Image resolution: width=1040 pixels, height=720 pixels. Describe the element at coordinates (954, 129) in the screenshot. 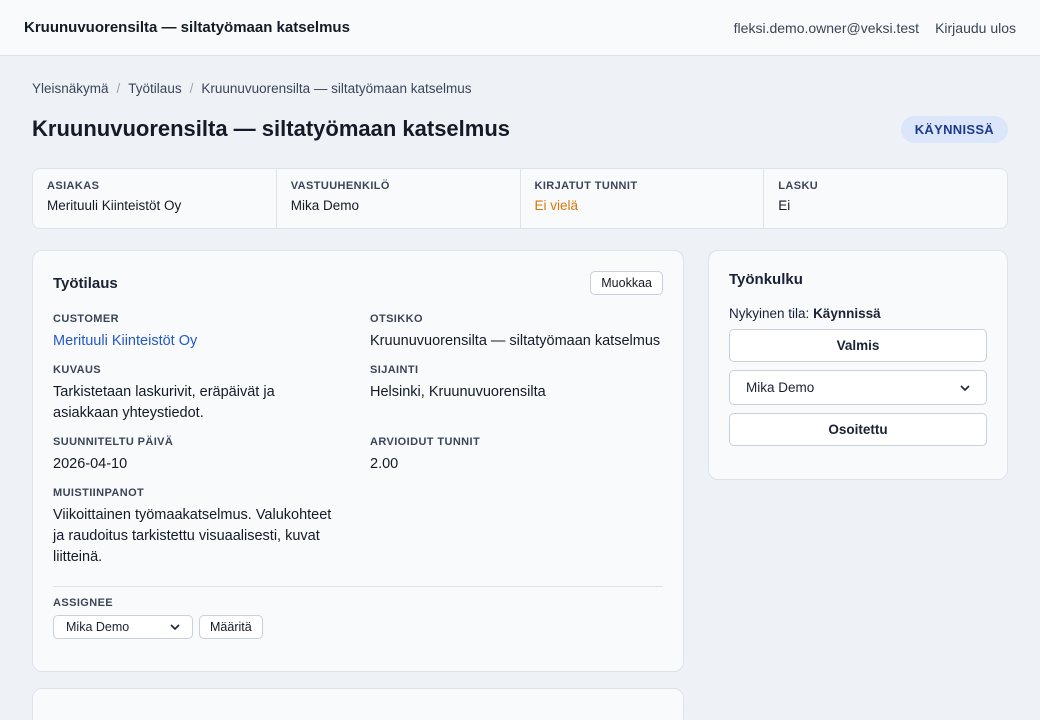

I see `status-badge: KÄYNNISSÄ` at that location.